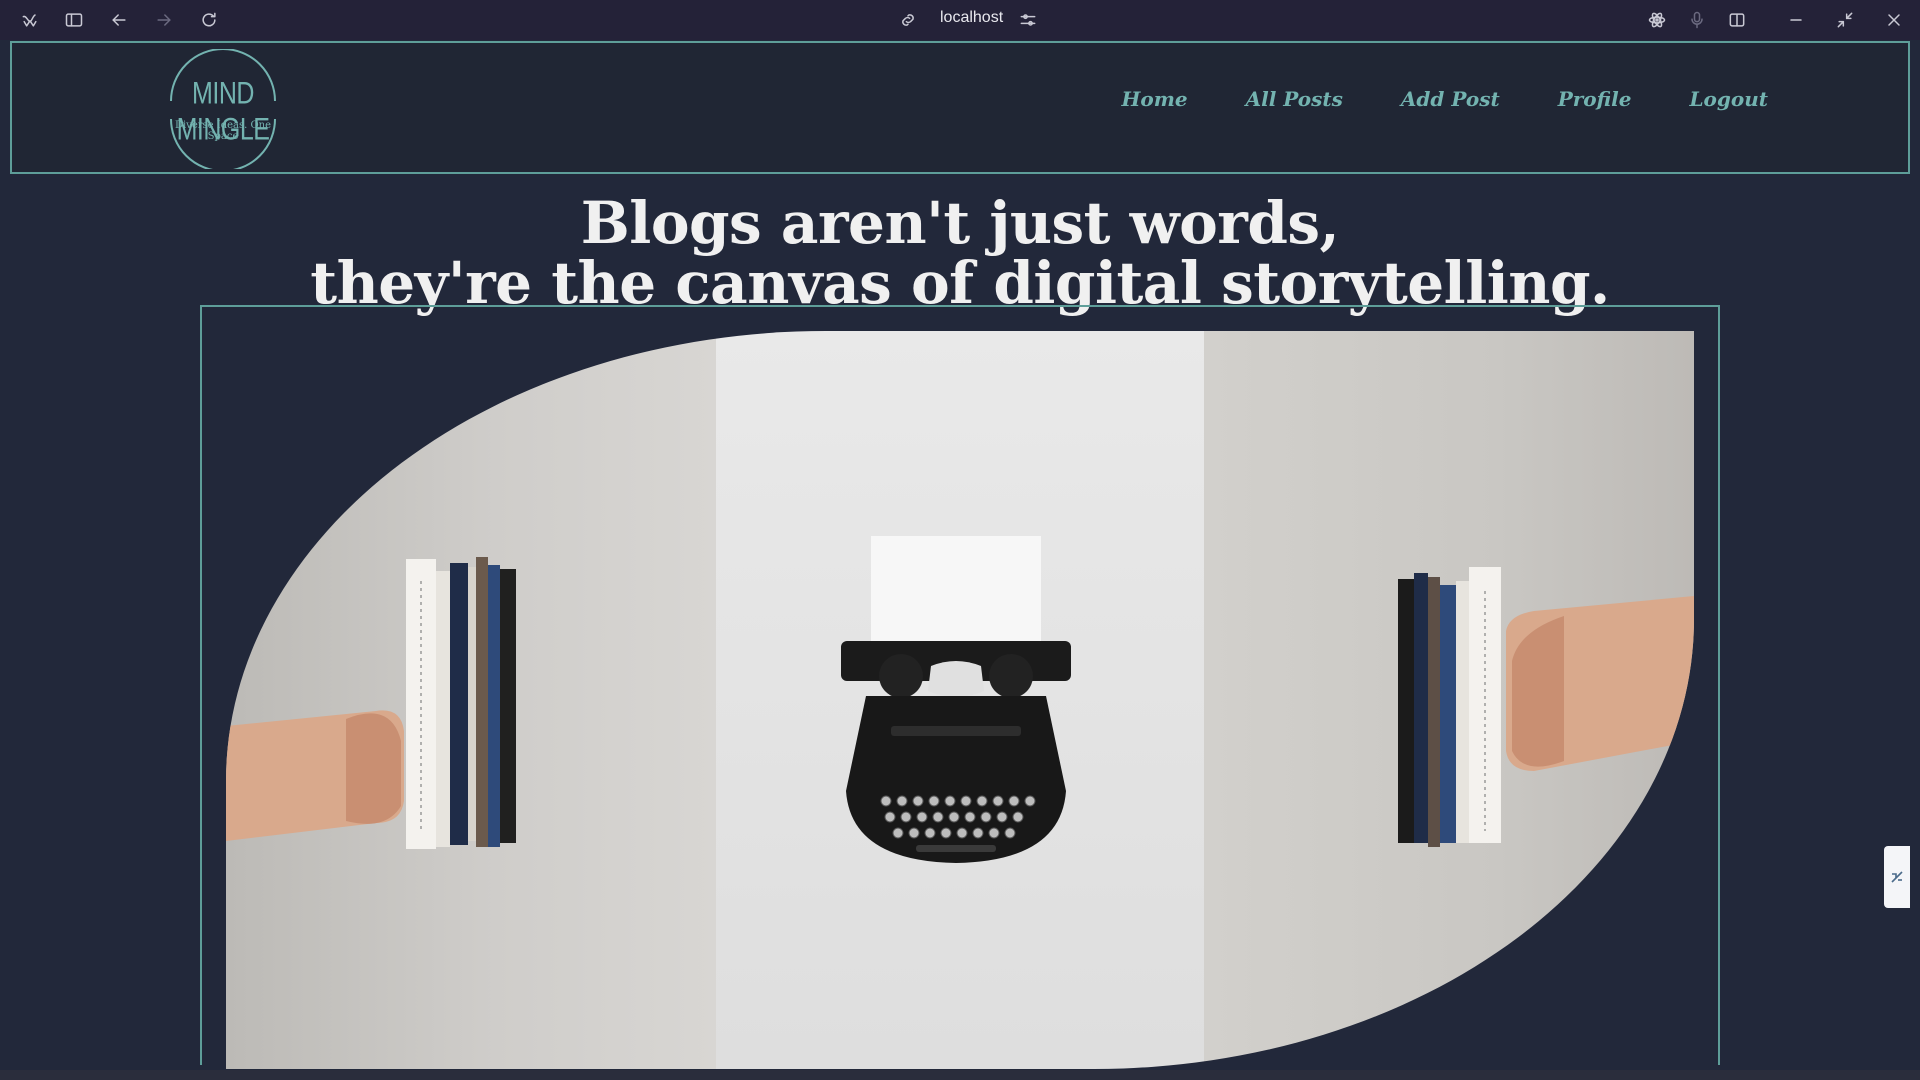  Describe the element at coordinates (209, 20) in the screenshot. I see `reload-icon` at that location.